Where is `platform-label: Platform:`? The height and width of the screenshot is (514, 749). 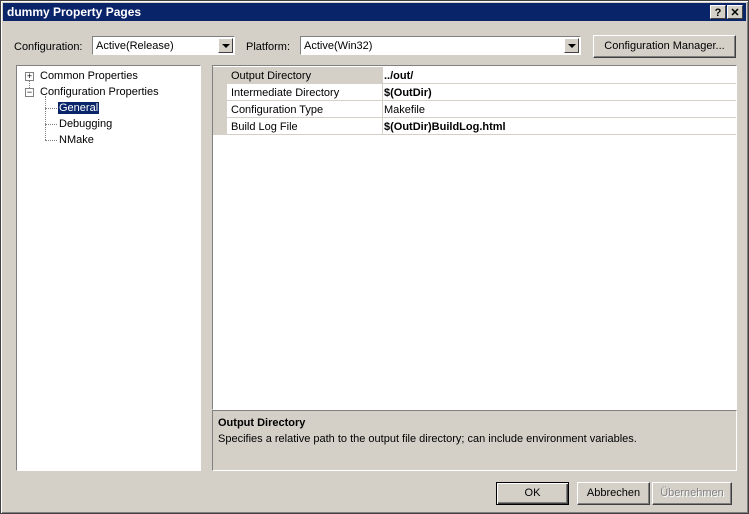 platform-label: Platform: is located at coordinates (268, 47).